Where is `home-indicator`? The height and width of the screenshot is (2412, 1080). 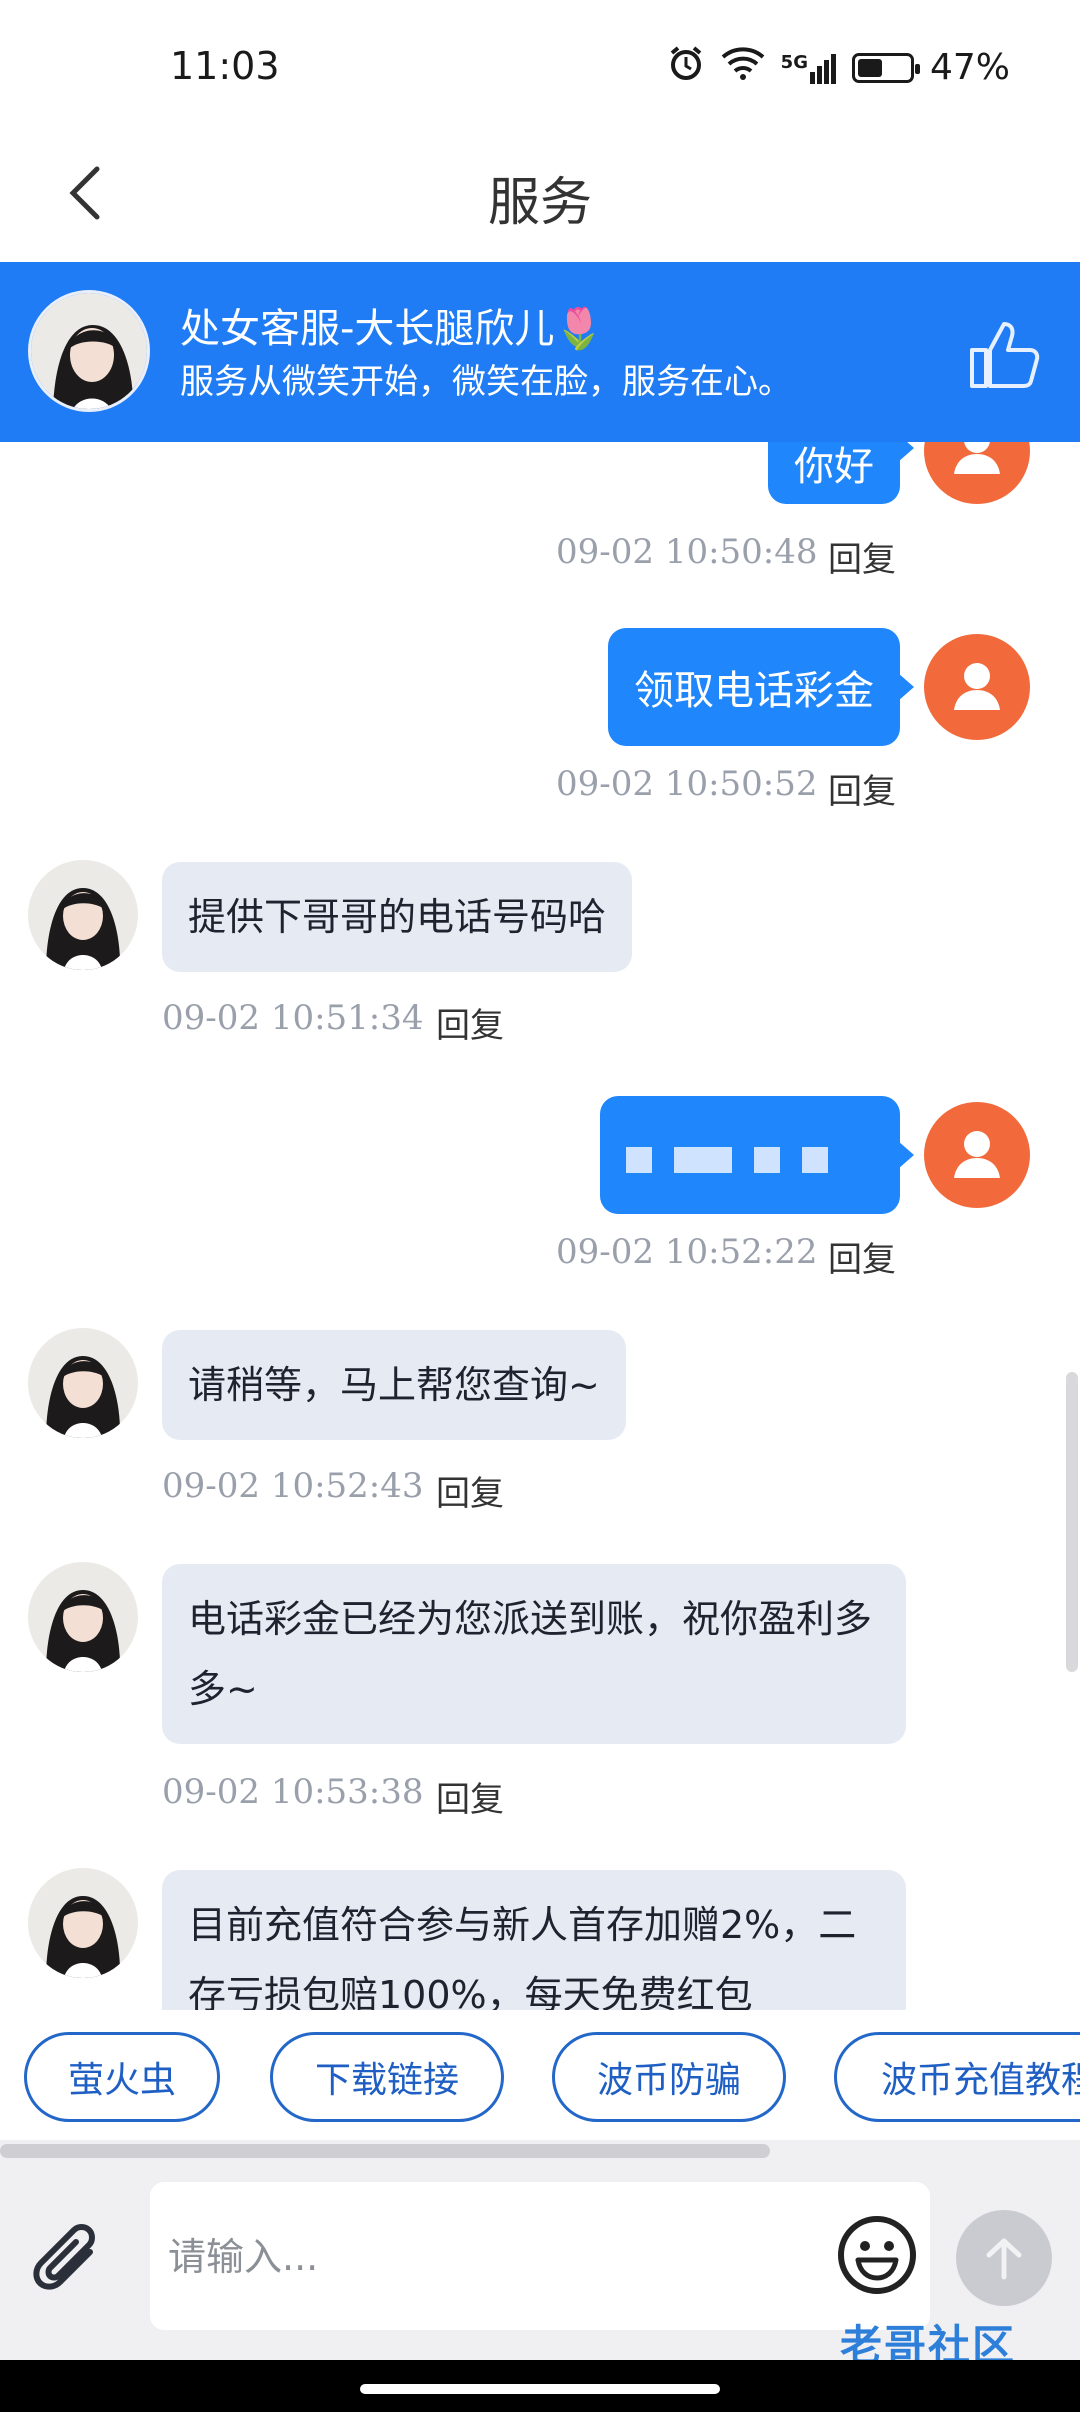 home-indicator is located at coordinates (540, 2389).